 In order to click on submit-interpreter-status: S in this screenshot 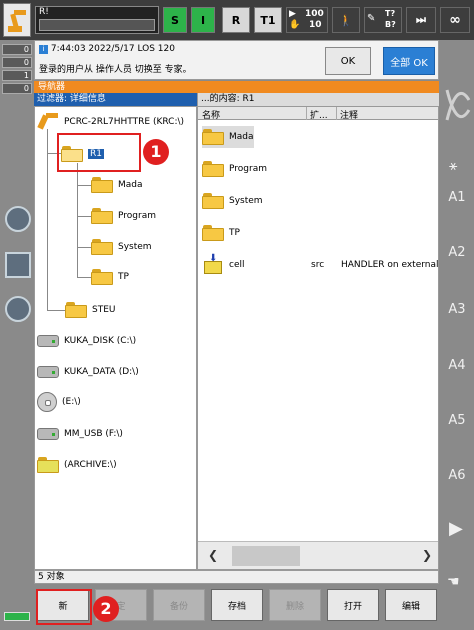, I will do `click(175, 20)`.